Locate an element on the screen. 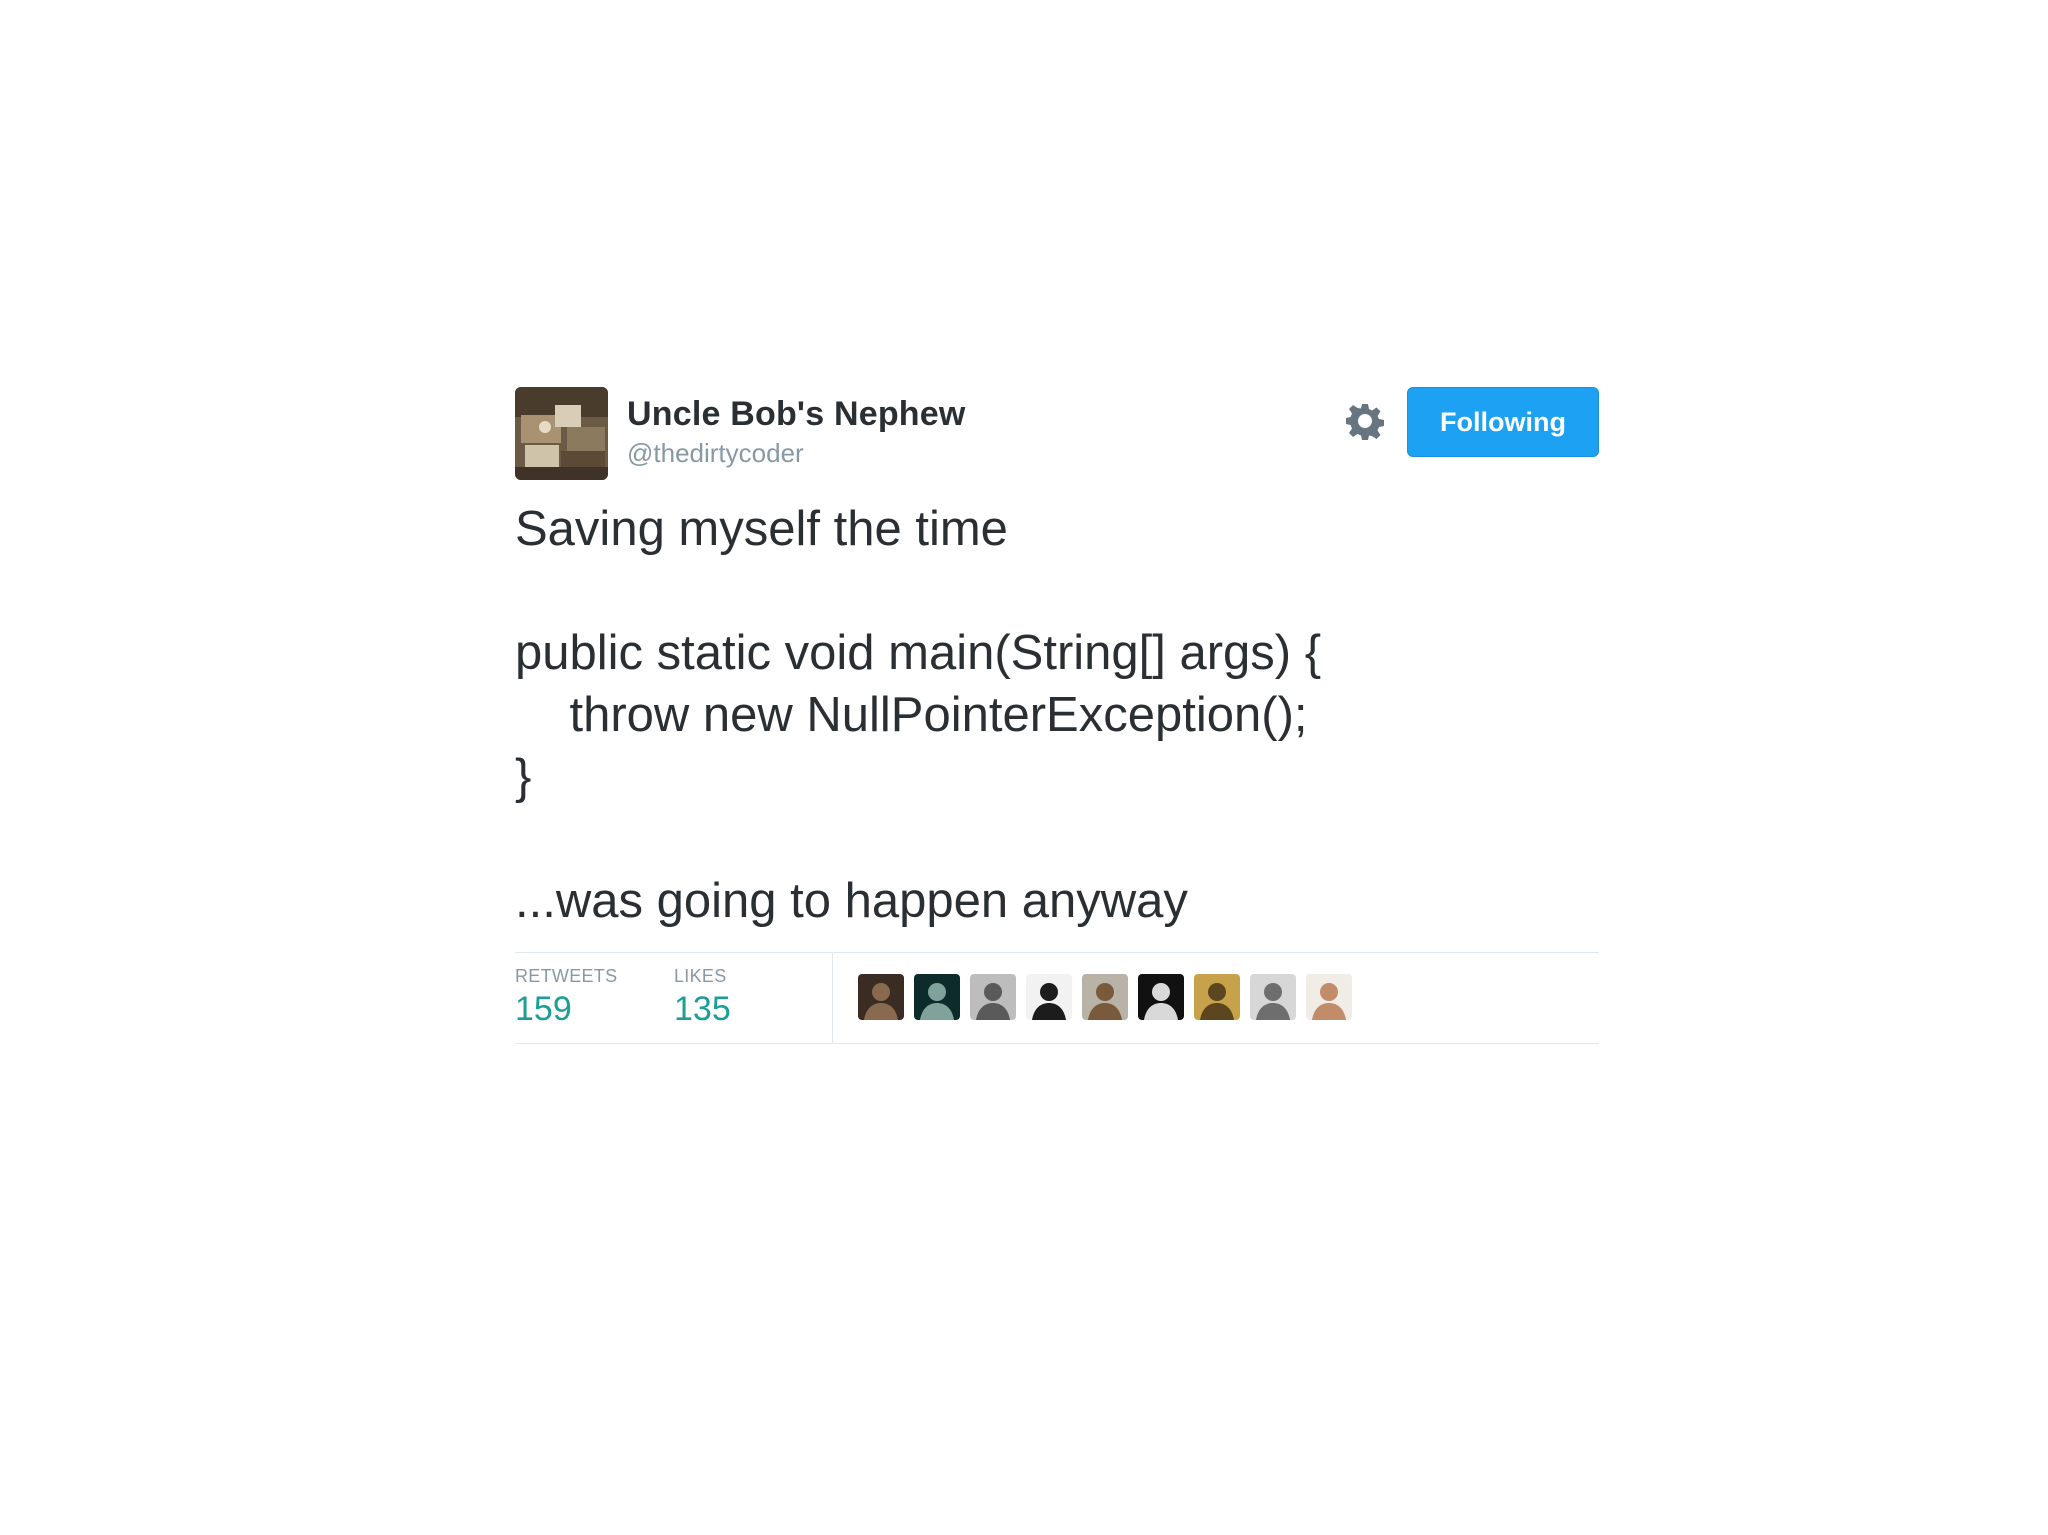 Image resolution: width=2048 pixels, height=1535 pixels. author-handle: @thedirtycoder is located at coordinates (796, 453).